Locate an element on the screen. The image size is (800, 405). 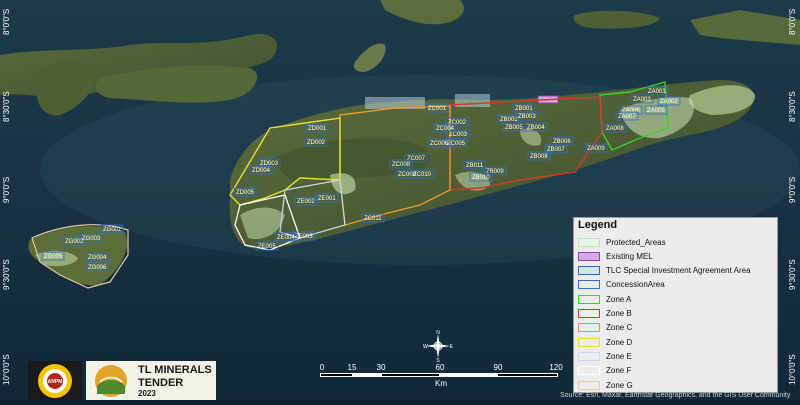
concession-label: ZC011 is located at coordinates (373, 219).